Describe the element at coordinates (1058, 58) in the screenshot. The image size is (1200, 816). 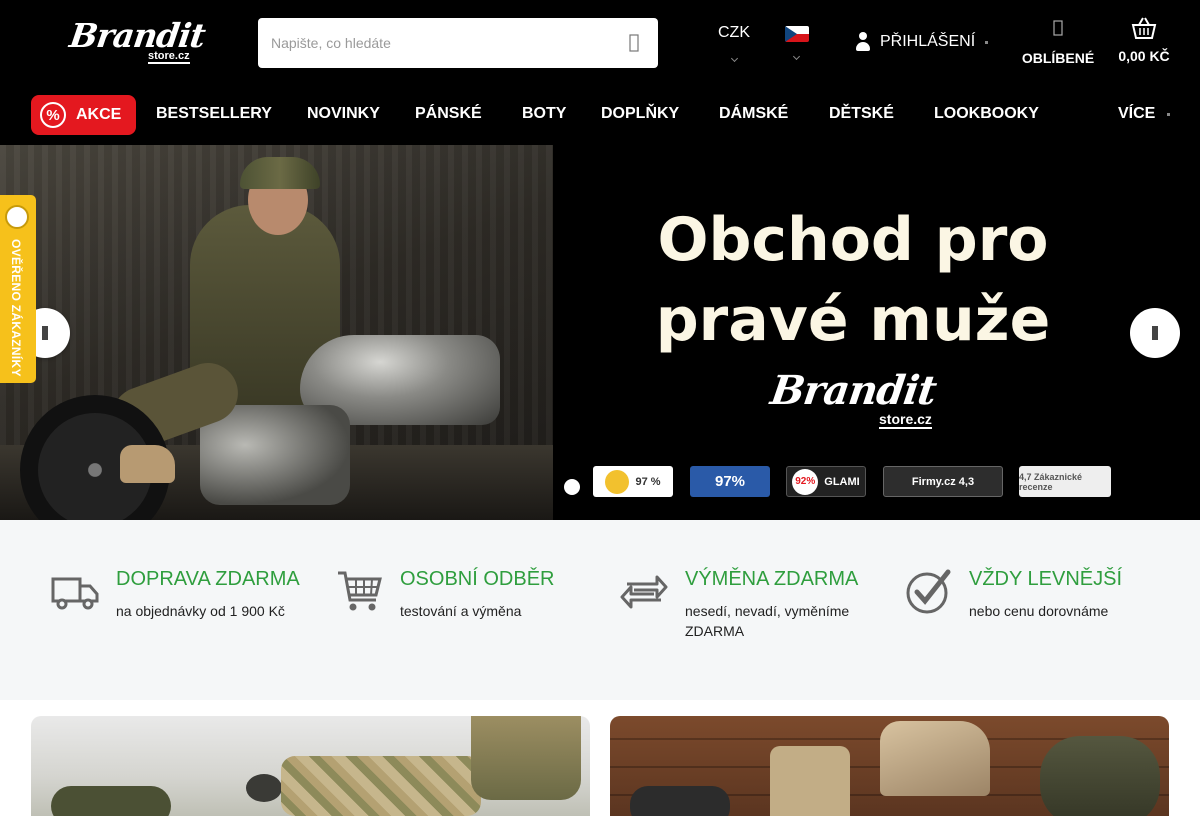
I see `favorites-label: OBLÍBENÉ` at that location.